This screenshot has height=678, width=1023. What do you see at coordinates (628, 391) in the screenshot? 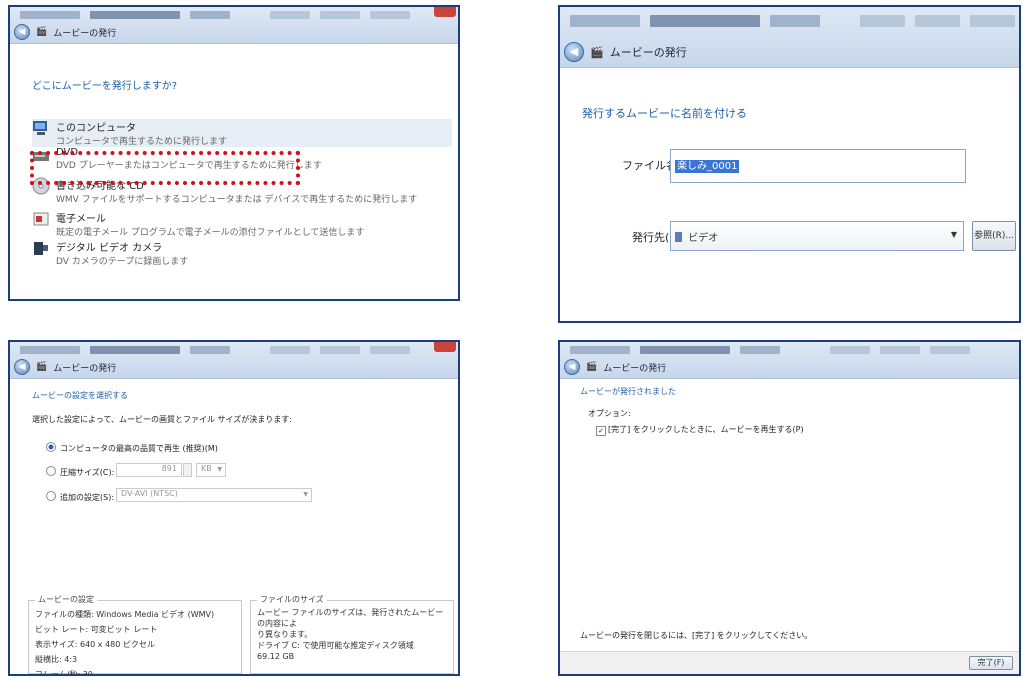
I see `page-heading: ムービーが発行されました` at bounding box center [628, 391].